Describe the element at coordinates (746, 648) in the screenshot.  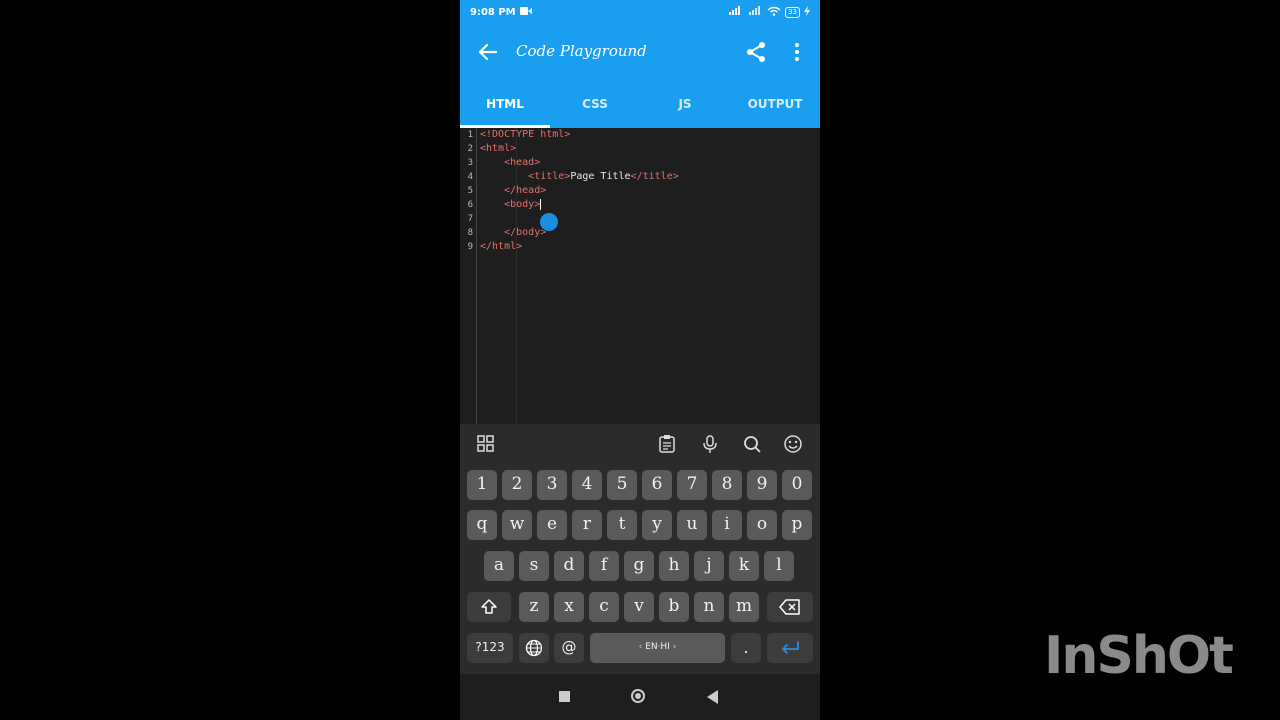
I see `period-key: .` at that location.